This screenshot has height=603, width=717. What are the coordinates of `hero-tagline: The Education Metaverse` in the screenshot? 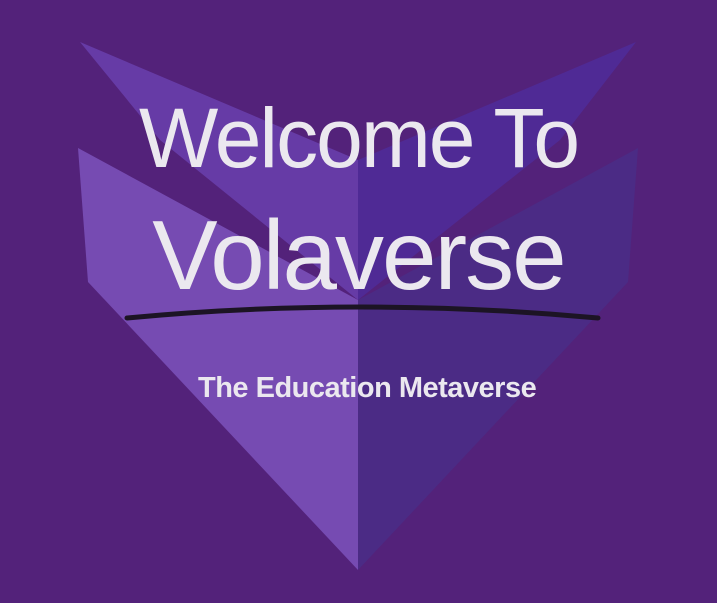 It's located at (367, 388).